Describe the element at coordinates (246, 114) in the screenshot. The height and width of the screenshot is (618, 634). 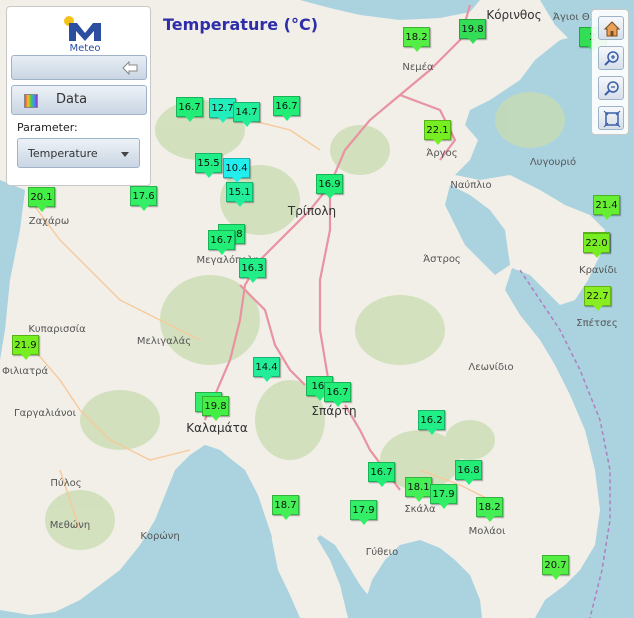
I see `station-marker: 14.7` at that location.